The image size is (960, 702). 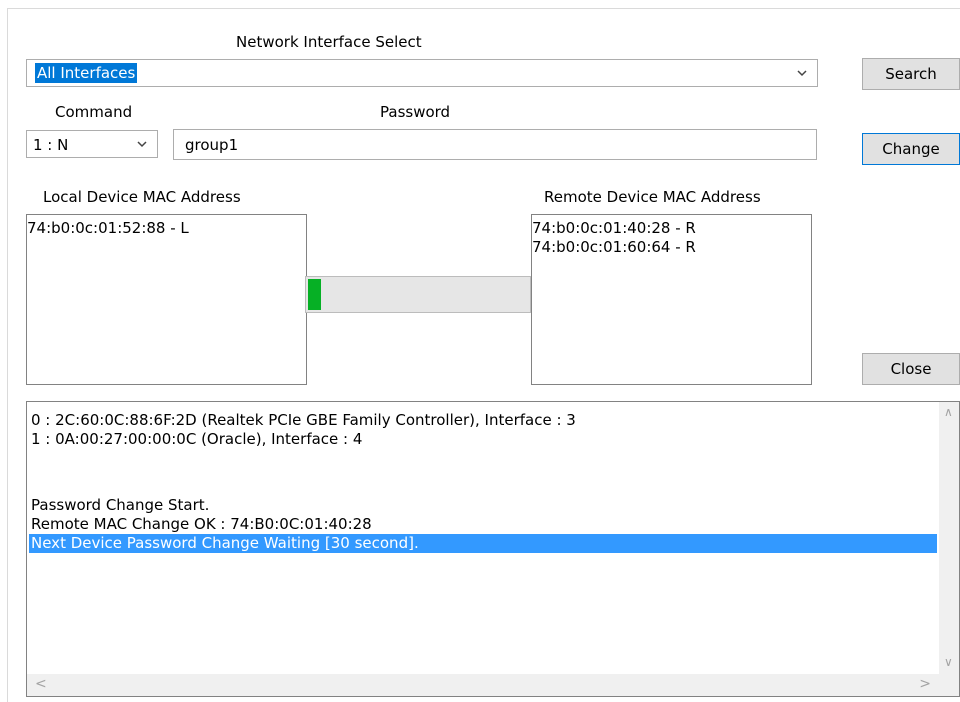 What do you see at coordinates (948, 412) in the screenshot?
I see `scroll-up-icon: ∧` at bounding box center [948, 412].